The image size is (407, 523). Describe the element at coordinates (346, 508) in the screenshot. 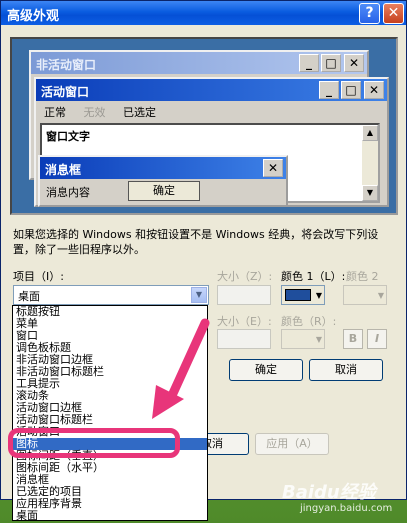

I see `watermark-url: jingyan.baidu.com` at that location.